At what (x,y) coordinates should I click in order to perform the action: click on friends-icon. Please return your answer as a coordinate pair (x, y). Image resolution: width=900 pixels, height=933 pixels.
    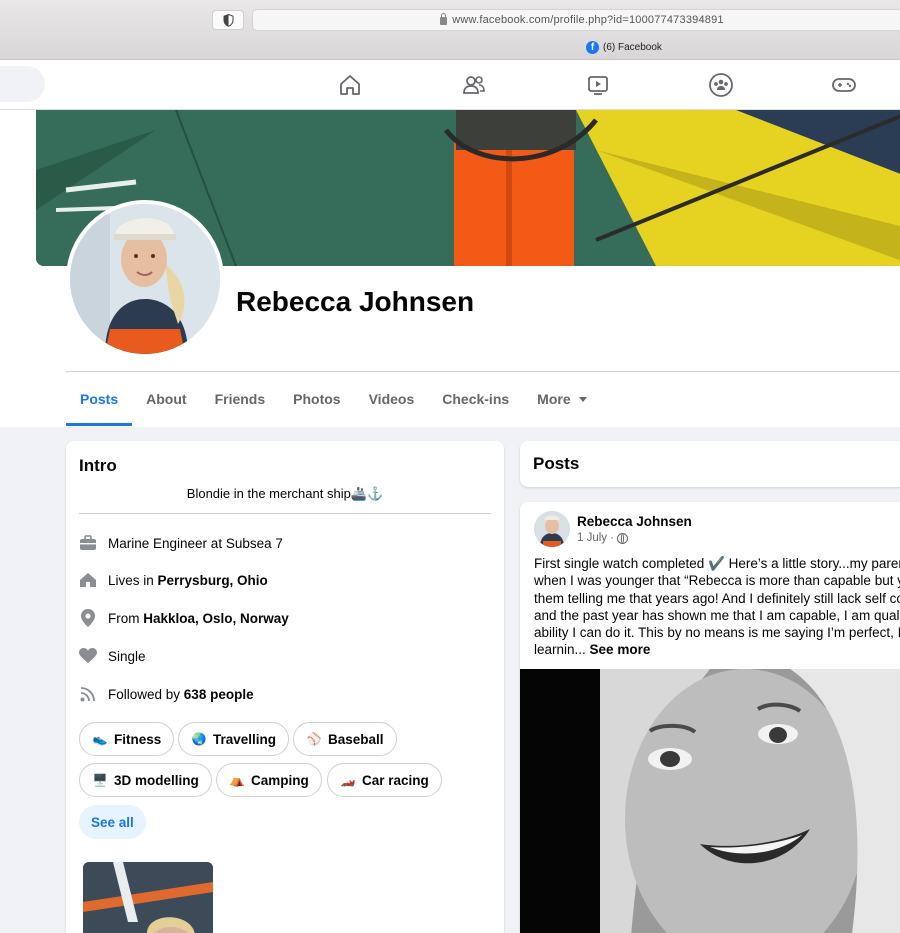
    Looking at the image, I should click on (474, 85).